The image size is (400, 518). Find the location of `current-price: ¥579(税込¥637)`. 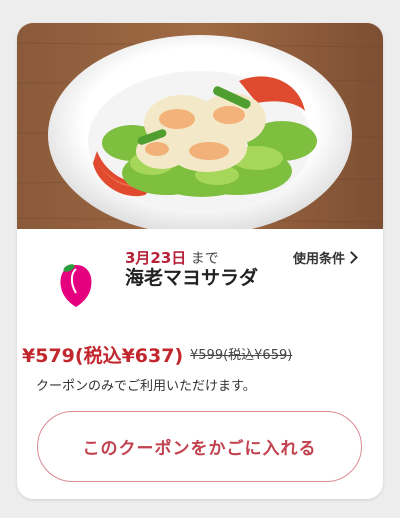

current-price: ¥579(税込¥637) is located at coordinates (103, 356).